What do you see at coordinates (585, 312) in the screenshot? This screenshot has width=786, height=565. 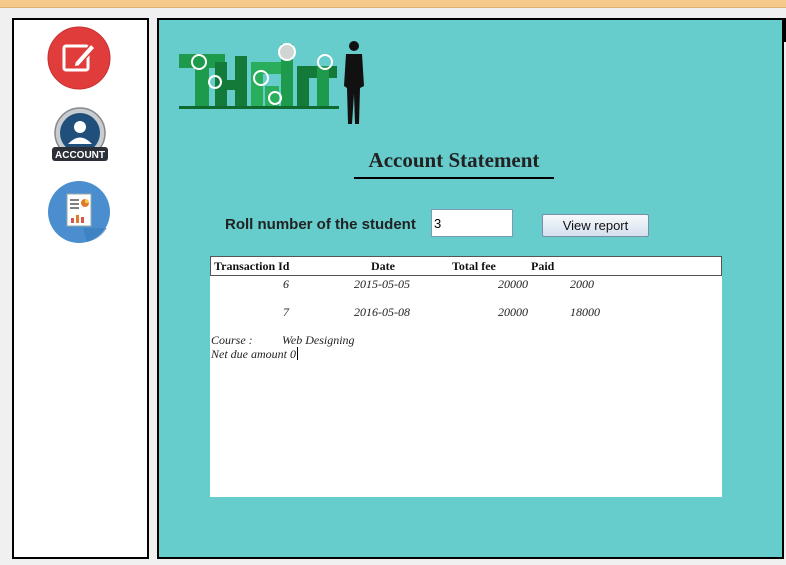 I see `row-2-paid: 18000` at bounding box center [585, 312].